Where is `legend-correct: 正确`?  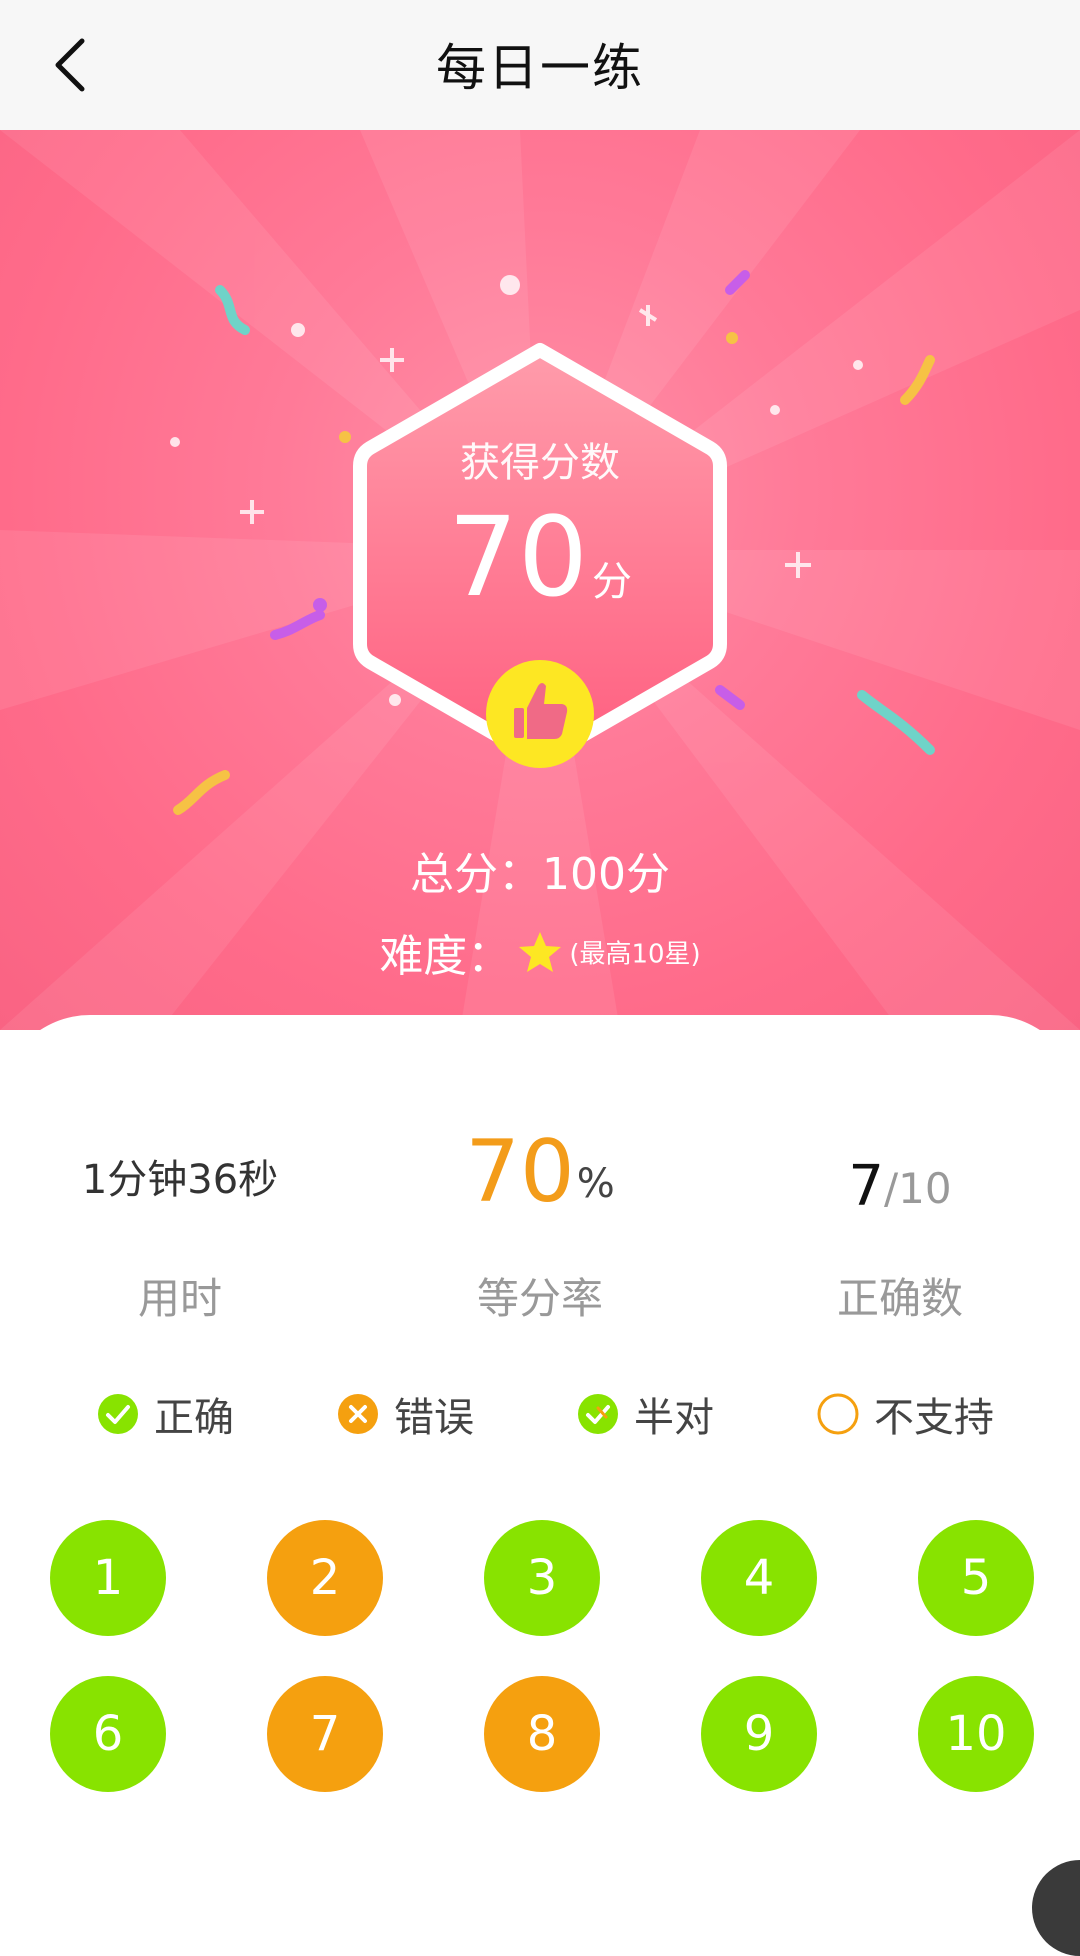 legend-correct: 正确 is located at coordinates (165, 1414).